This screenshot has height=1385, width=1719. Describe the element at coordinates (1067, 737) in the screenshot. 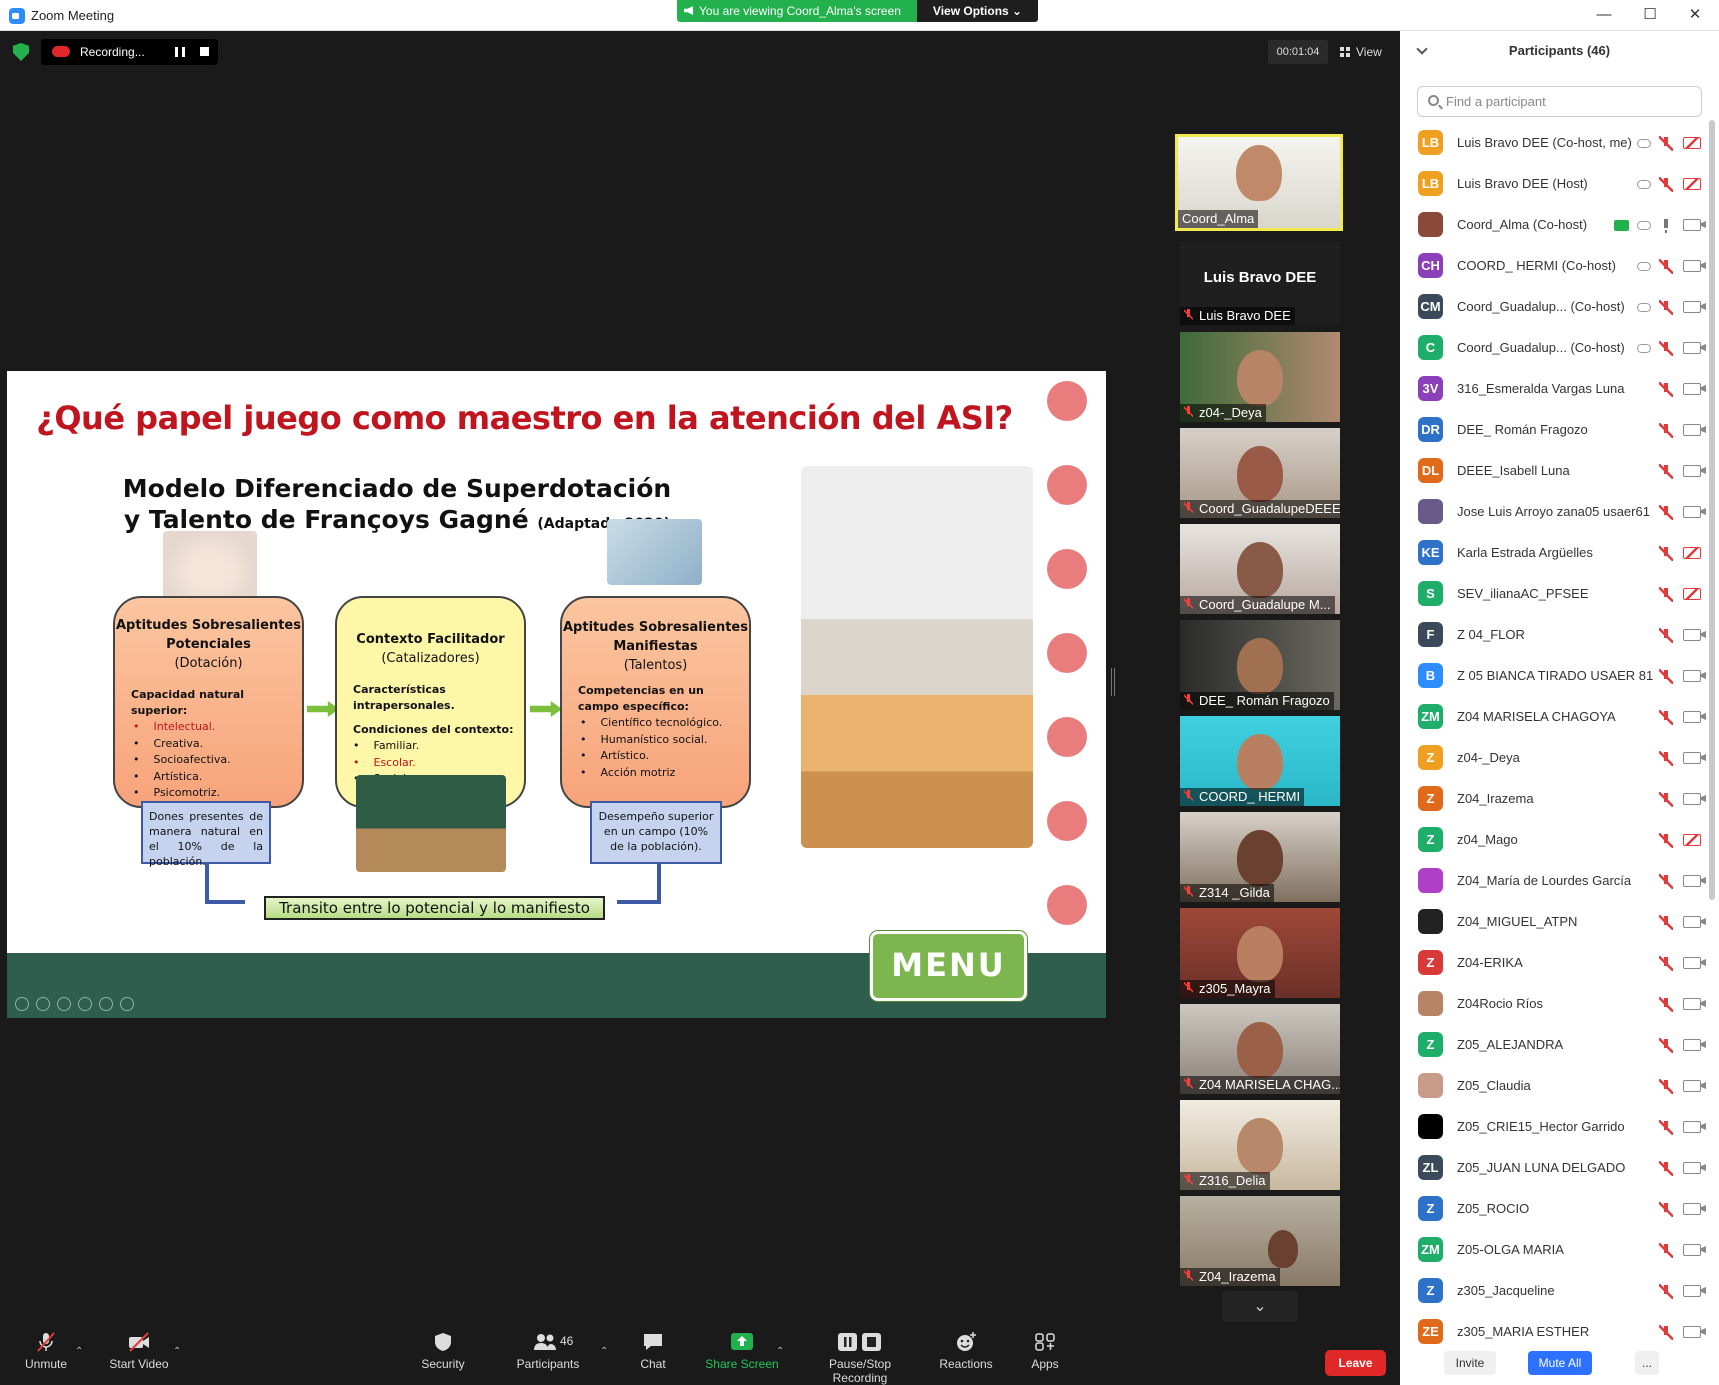

I see `gymnast-icon` at that location.